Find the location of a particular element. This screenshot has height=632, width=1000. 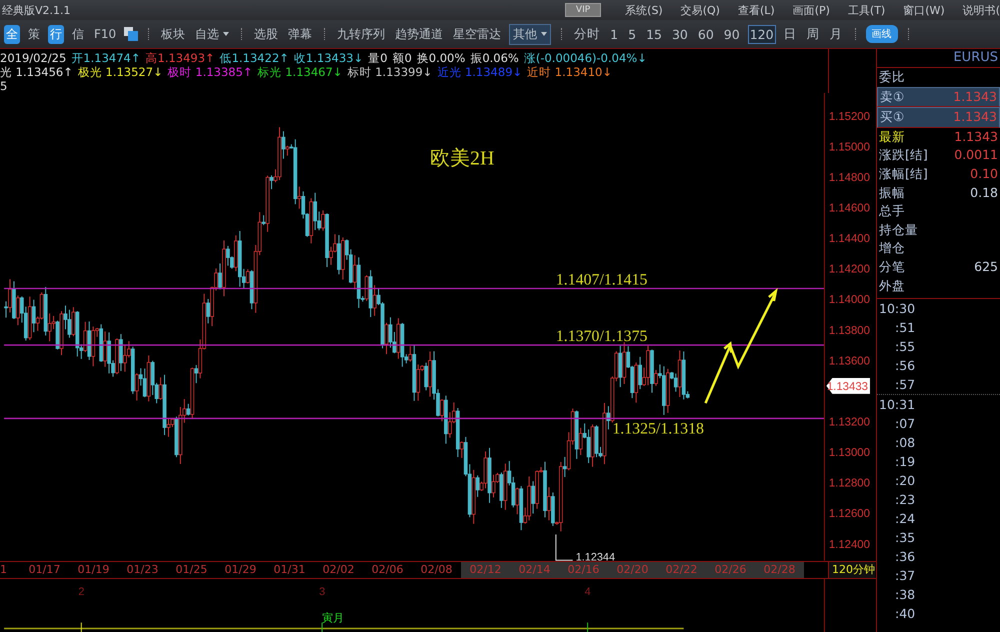

period-tab: 15 is located at coordinates (654, 34).